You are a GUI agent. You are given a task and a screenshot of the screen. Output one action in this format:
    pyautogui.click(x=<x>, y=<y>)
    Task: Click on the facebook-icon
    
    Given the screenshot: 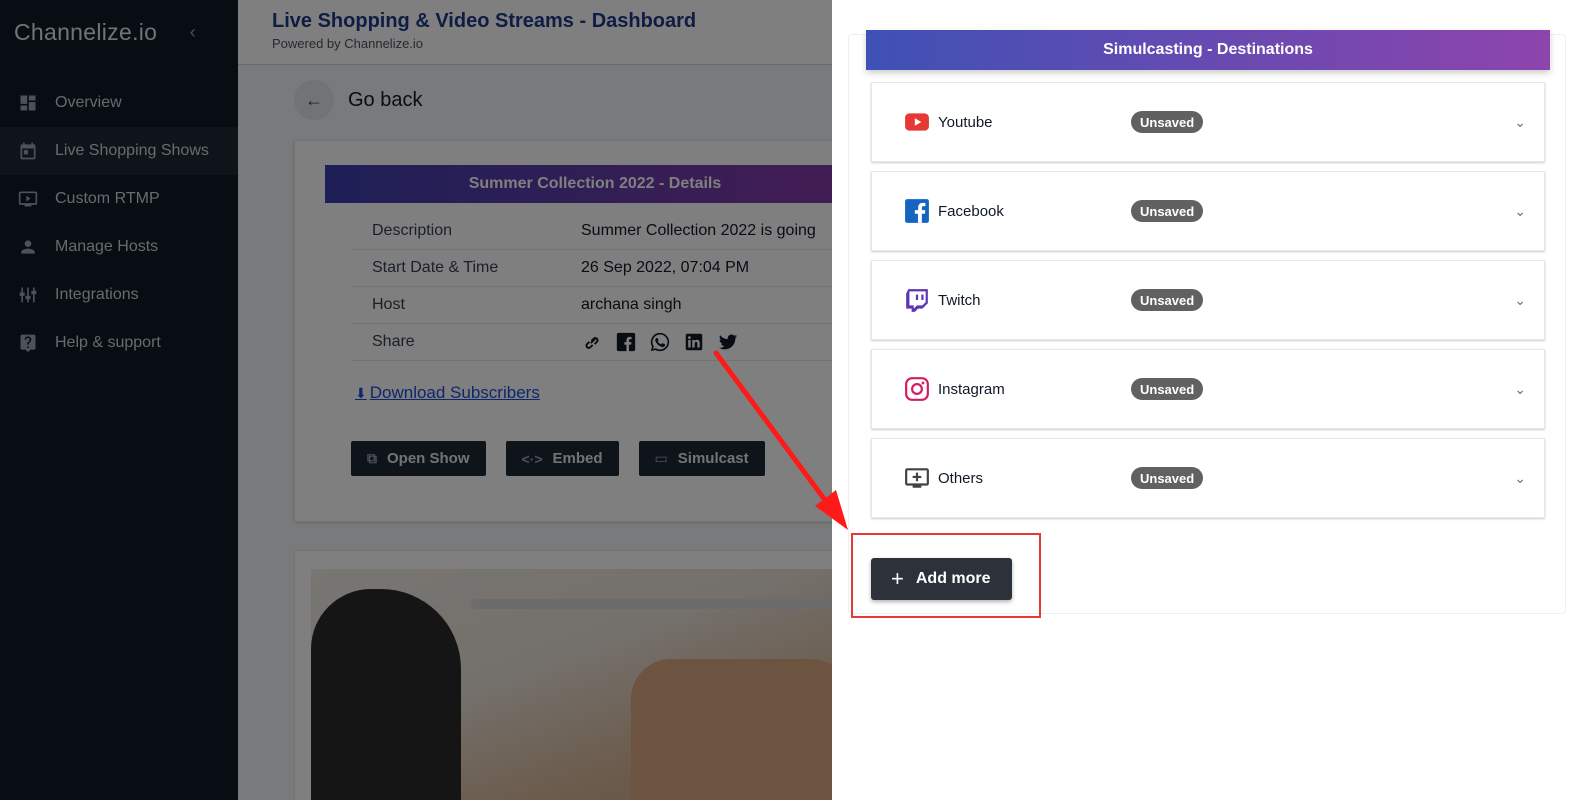 What is the action you would take?
    pyautogui.click(x=917, y=211)
    